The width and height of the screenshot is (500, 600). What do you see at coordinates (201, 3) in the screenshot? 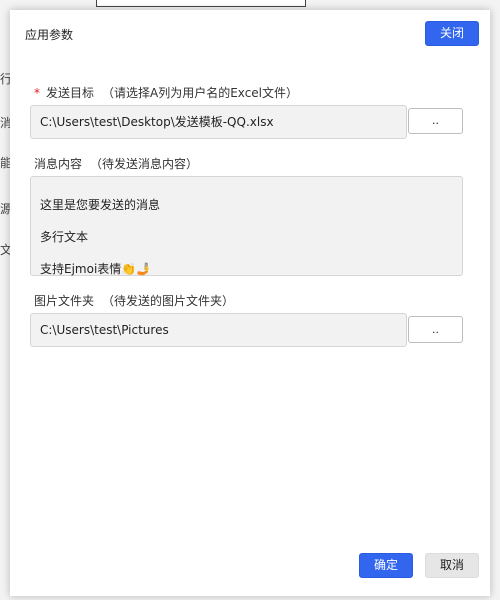
I see `background-window` at bounding box center [201, 3].